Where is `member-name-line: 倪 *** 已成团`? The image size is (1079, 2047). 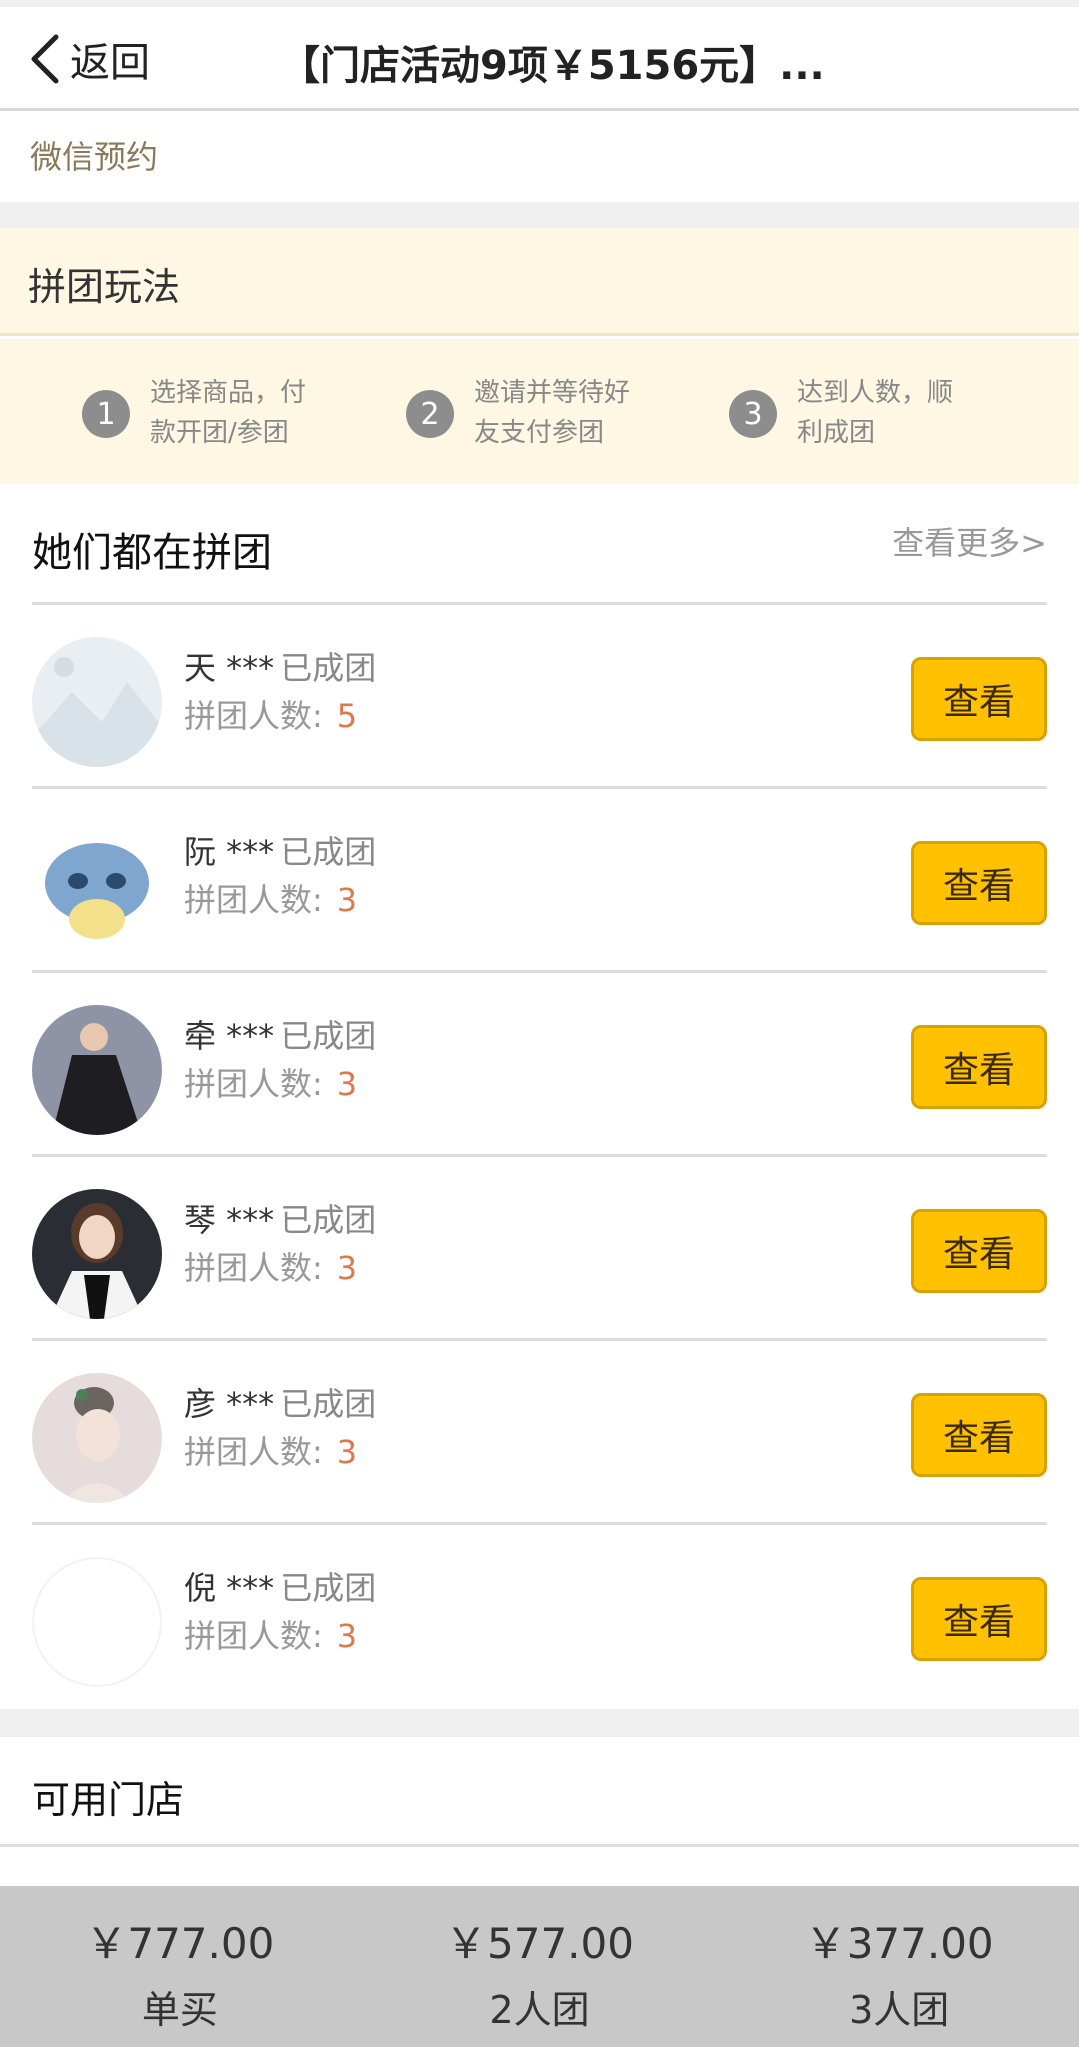
member-name-line: 倪 *** 已成团 is located at coordinates (280, 1586).